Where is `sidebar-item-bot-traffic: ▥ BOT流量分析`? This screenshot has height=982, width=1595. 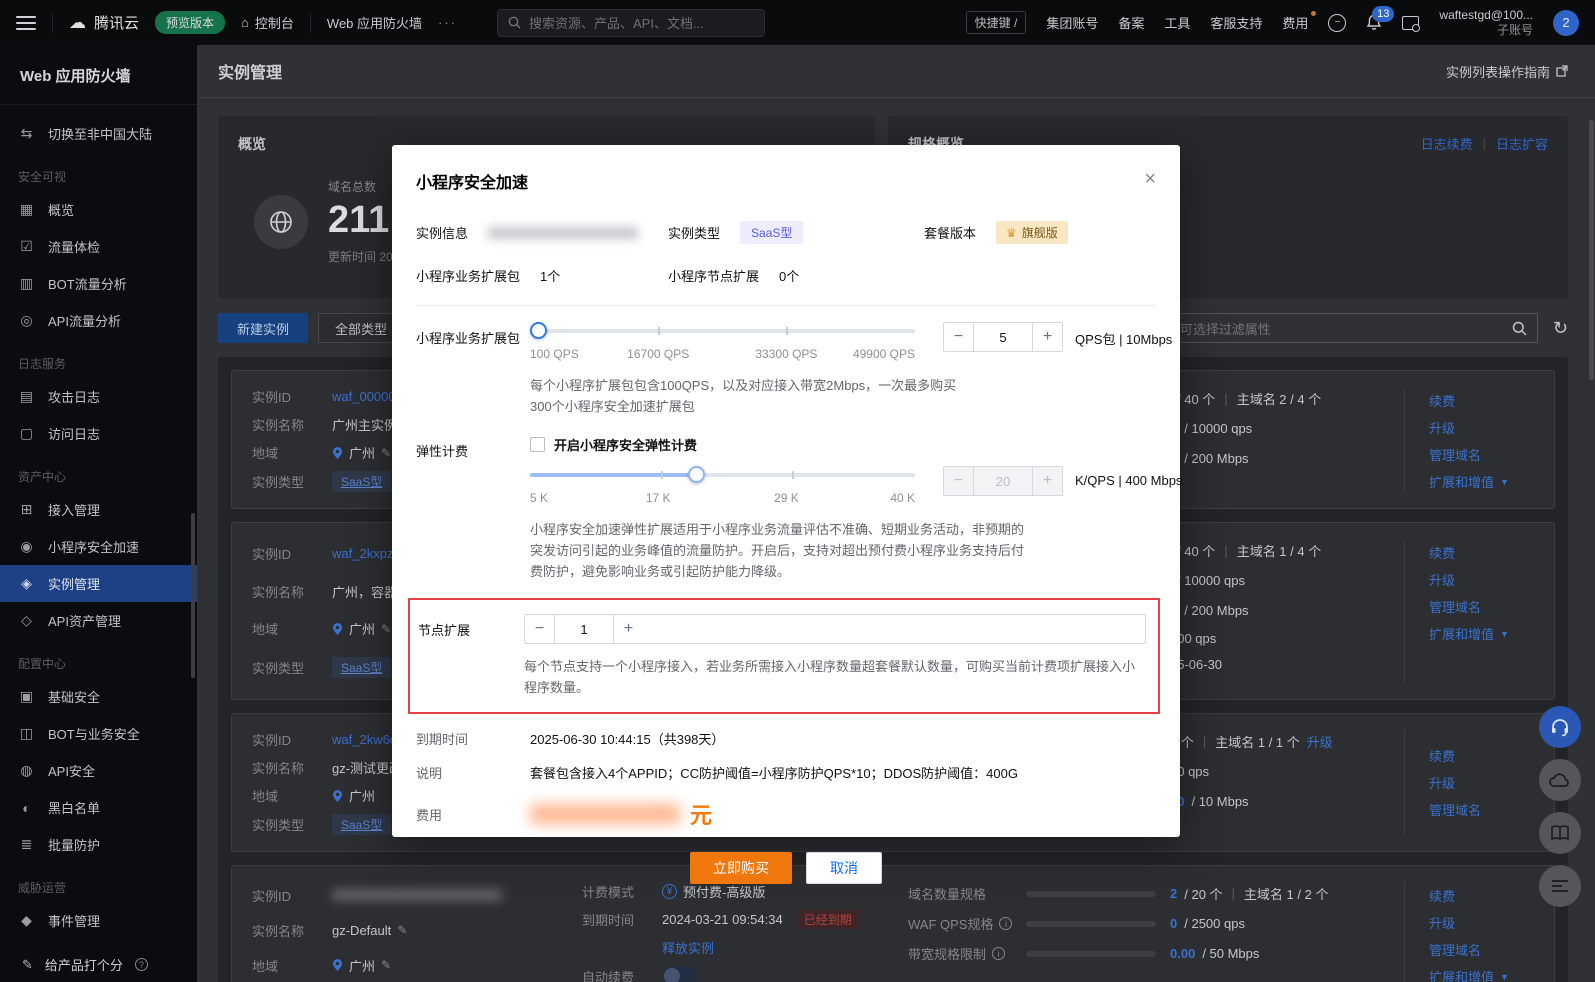 sidebar-item-bot-traffic: ▥ BOT流量分析 is located at coordinates (98, 283).